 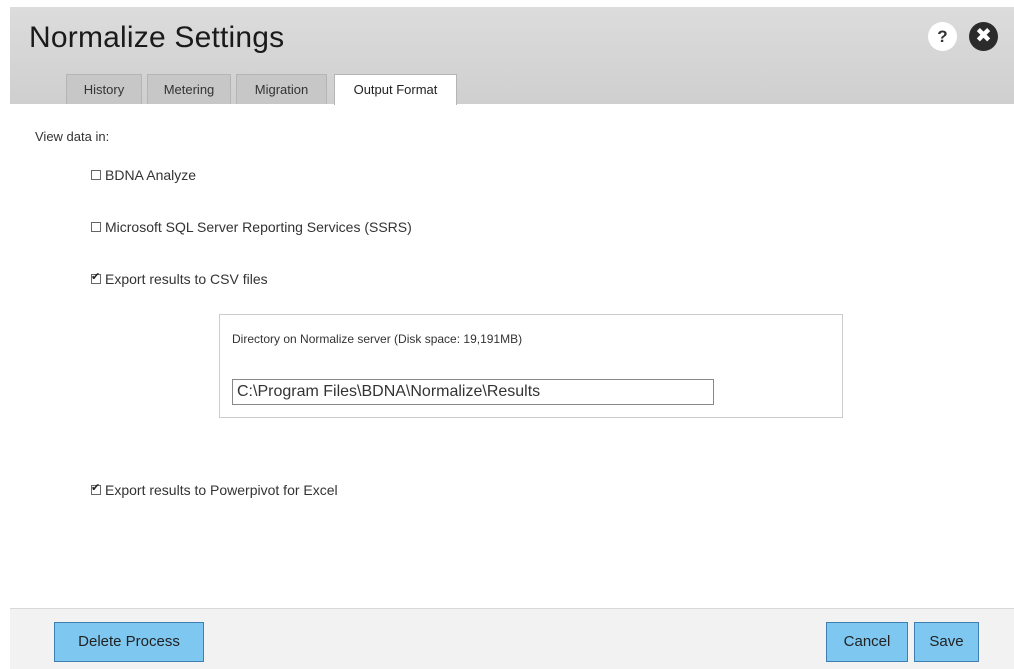 I want to click on dialog-title: Normalize Settings, so click(x=157, y=37).